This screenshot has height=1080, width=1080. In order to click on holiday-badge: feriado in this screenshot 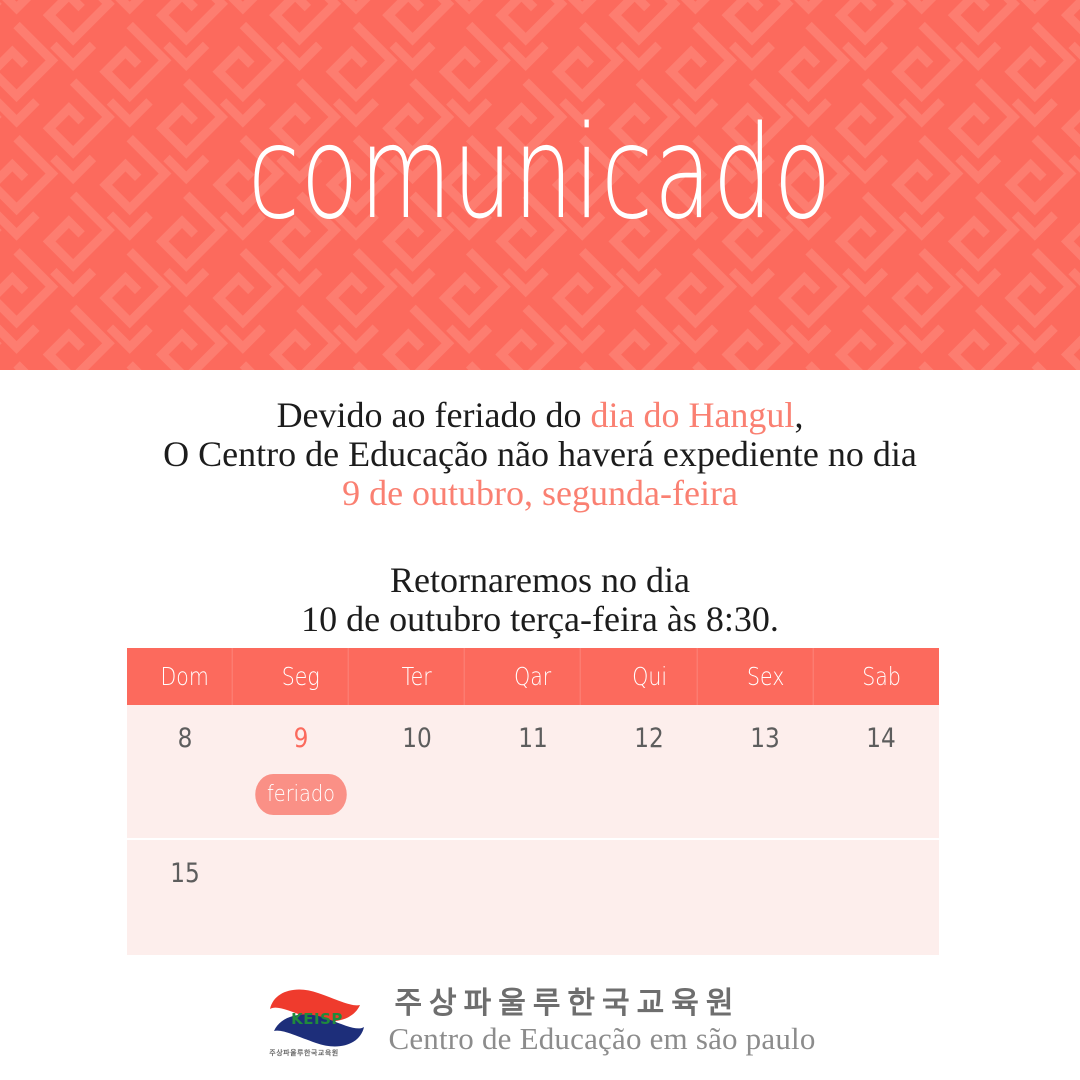, I will do `click(301, 794)`.